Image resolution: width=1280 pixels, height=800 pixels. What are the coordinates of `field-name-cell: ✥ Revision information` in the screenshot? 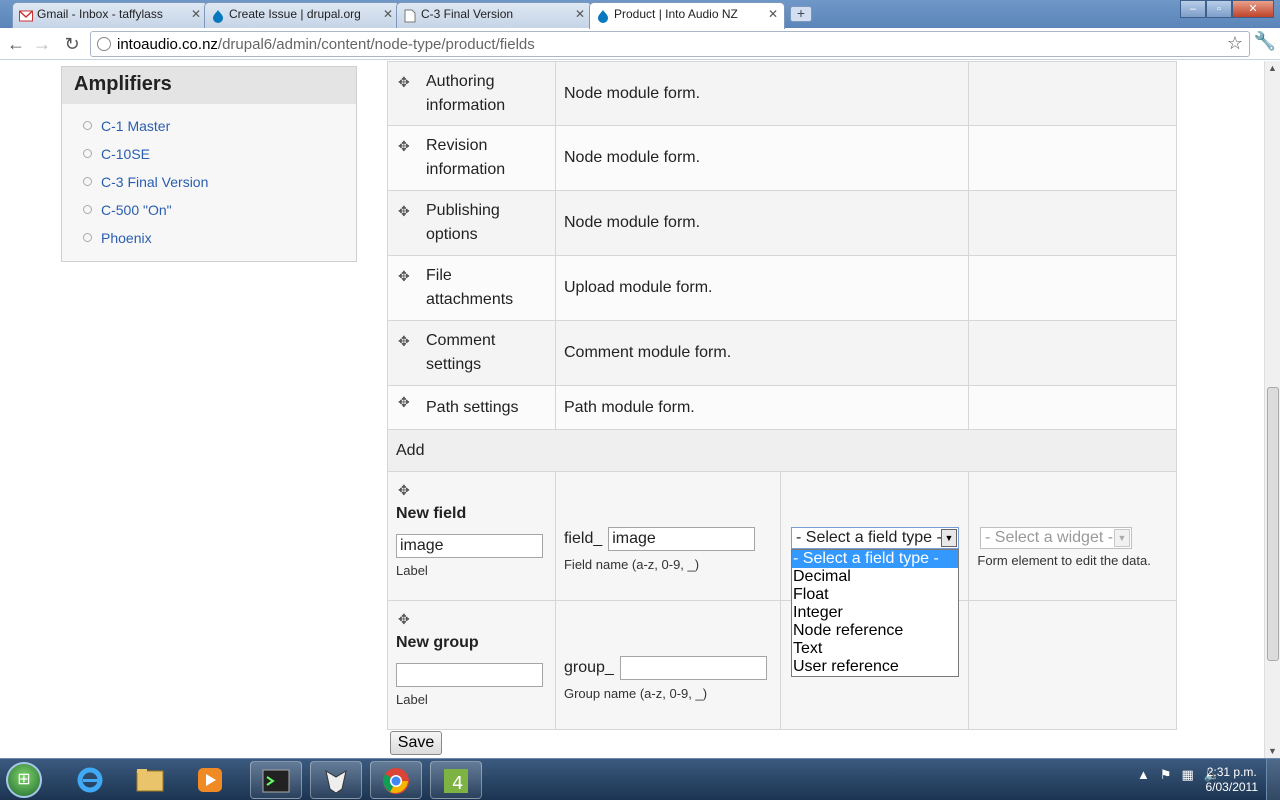 It's located at (471, 158).